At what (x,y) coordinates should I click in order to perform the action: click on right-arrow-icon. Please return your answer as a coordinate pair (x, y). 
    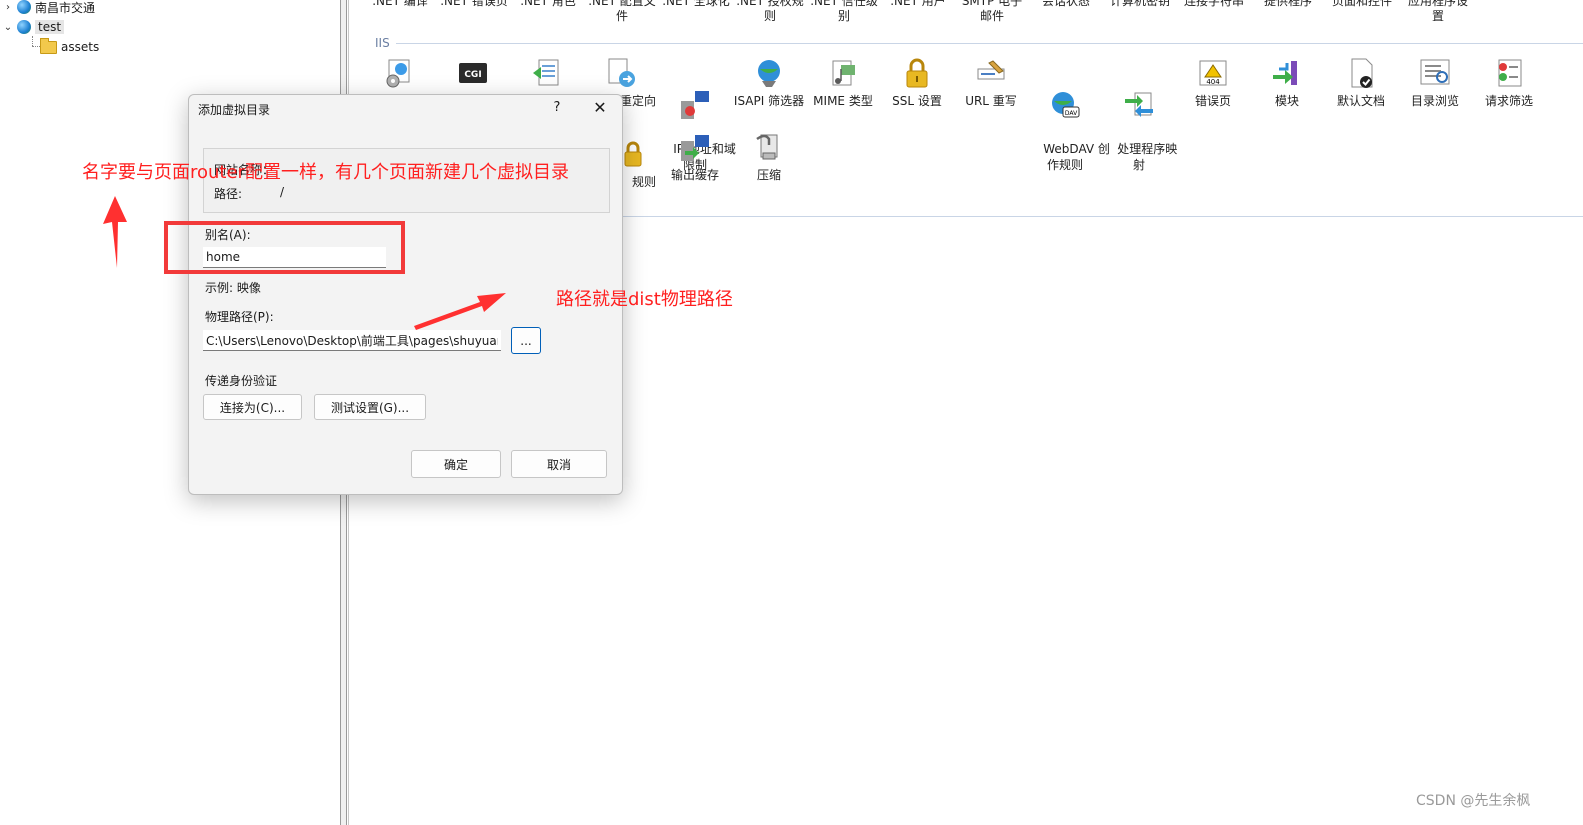
    Looking at the image, I should click on (460, 311).